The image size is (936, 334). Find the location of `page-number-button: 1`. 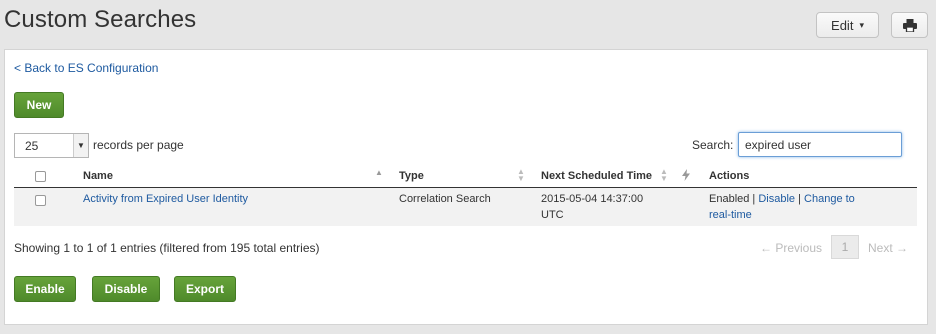

page-number-button: 1 is located at coordinates (845, 247).